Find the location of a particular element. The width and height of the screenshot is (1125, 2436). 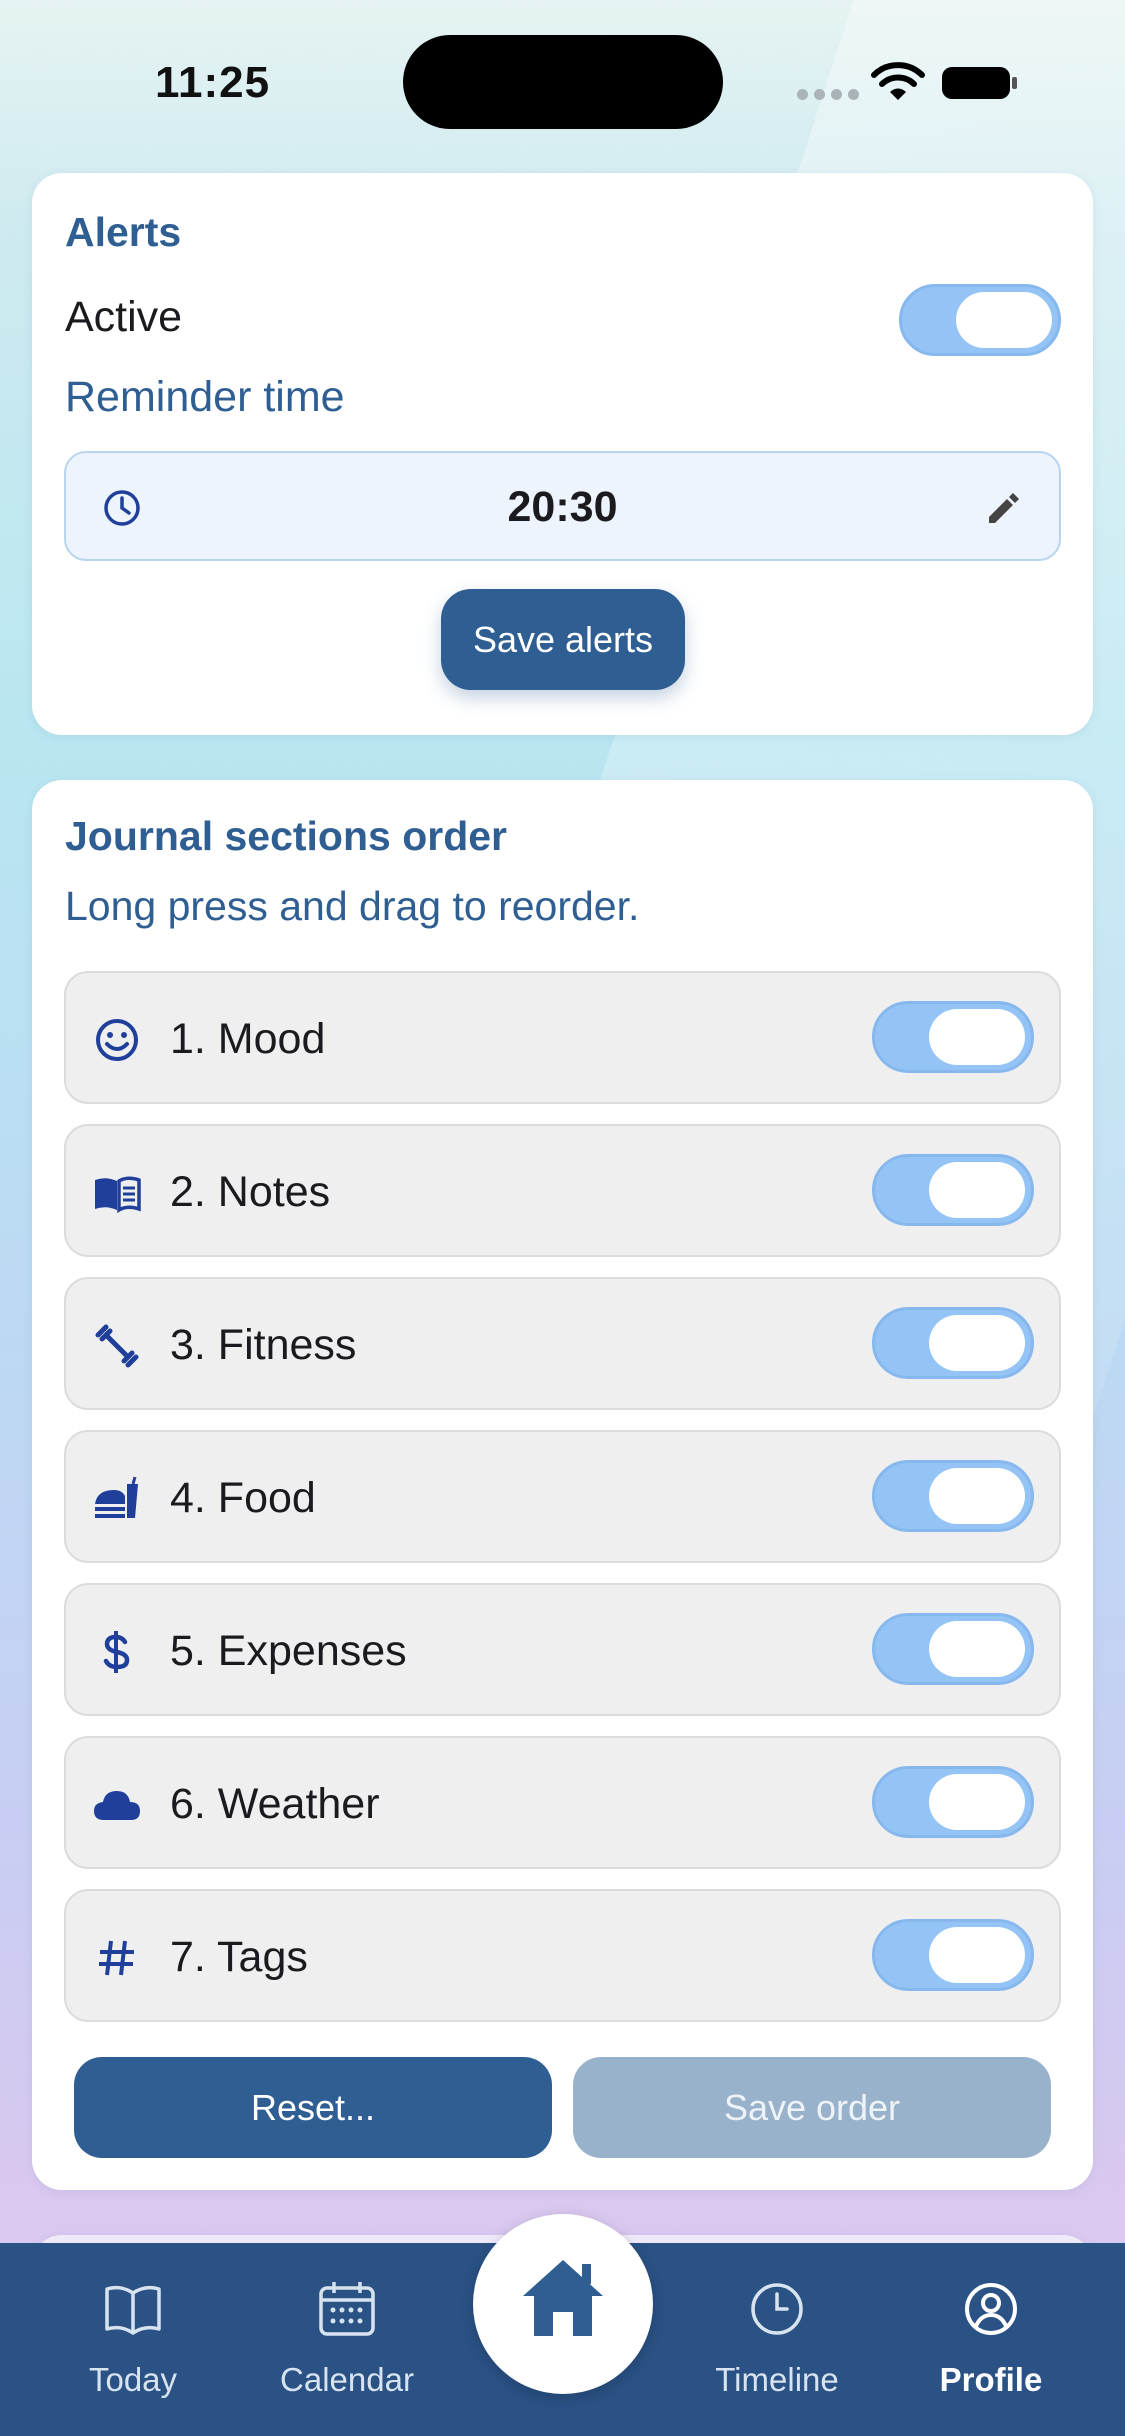

status-bar: 11:25 is located at coordinates (562, 80).